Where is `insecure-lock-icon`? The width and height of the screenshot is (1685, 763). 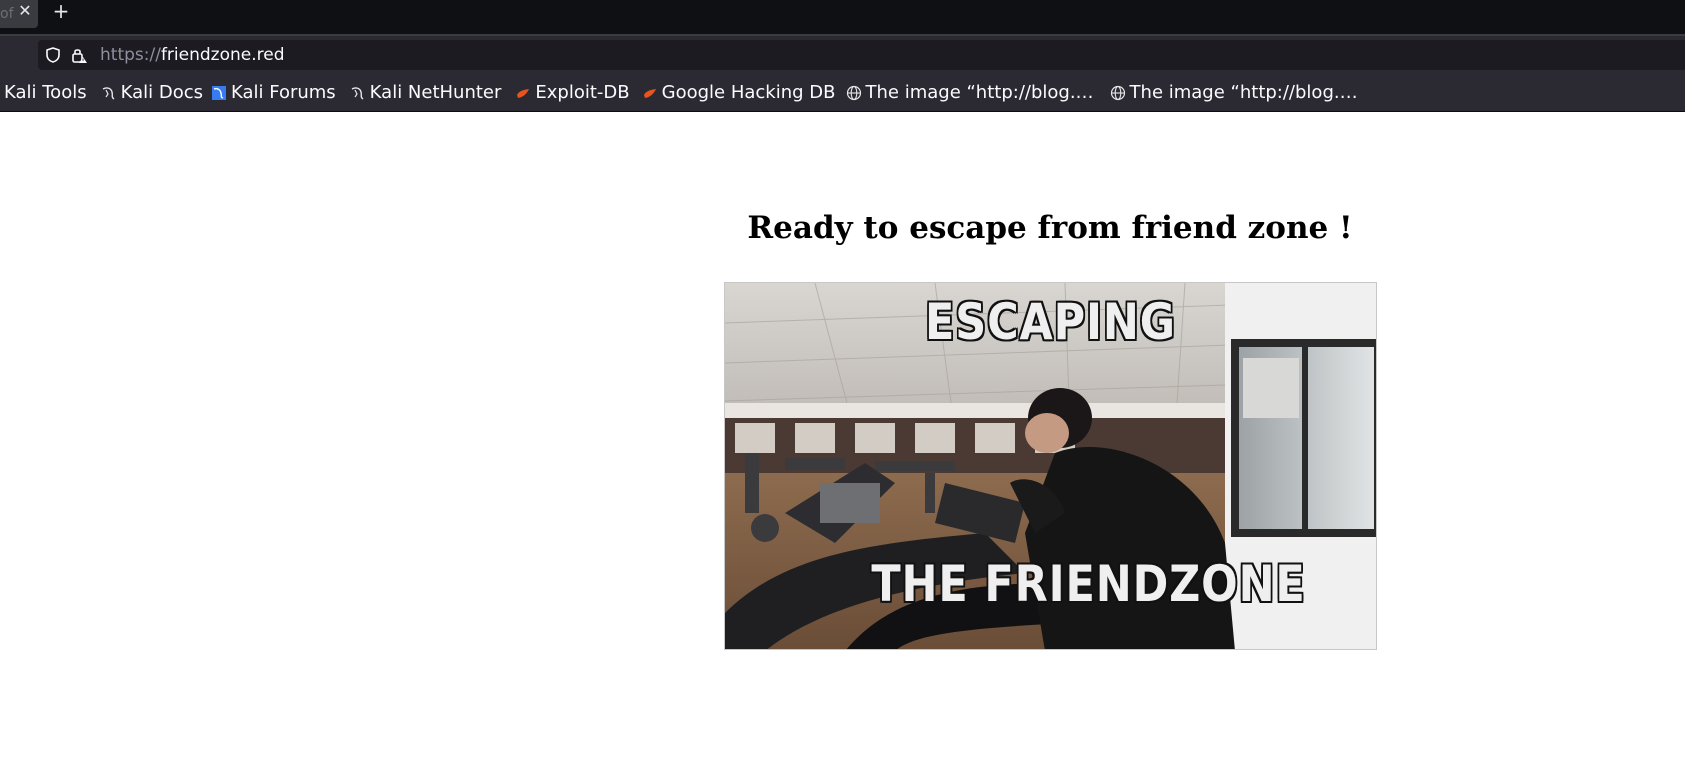
insecure-lock-icon is located at coordinates (79, 55).